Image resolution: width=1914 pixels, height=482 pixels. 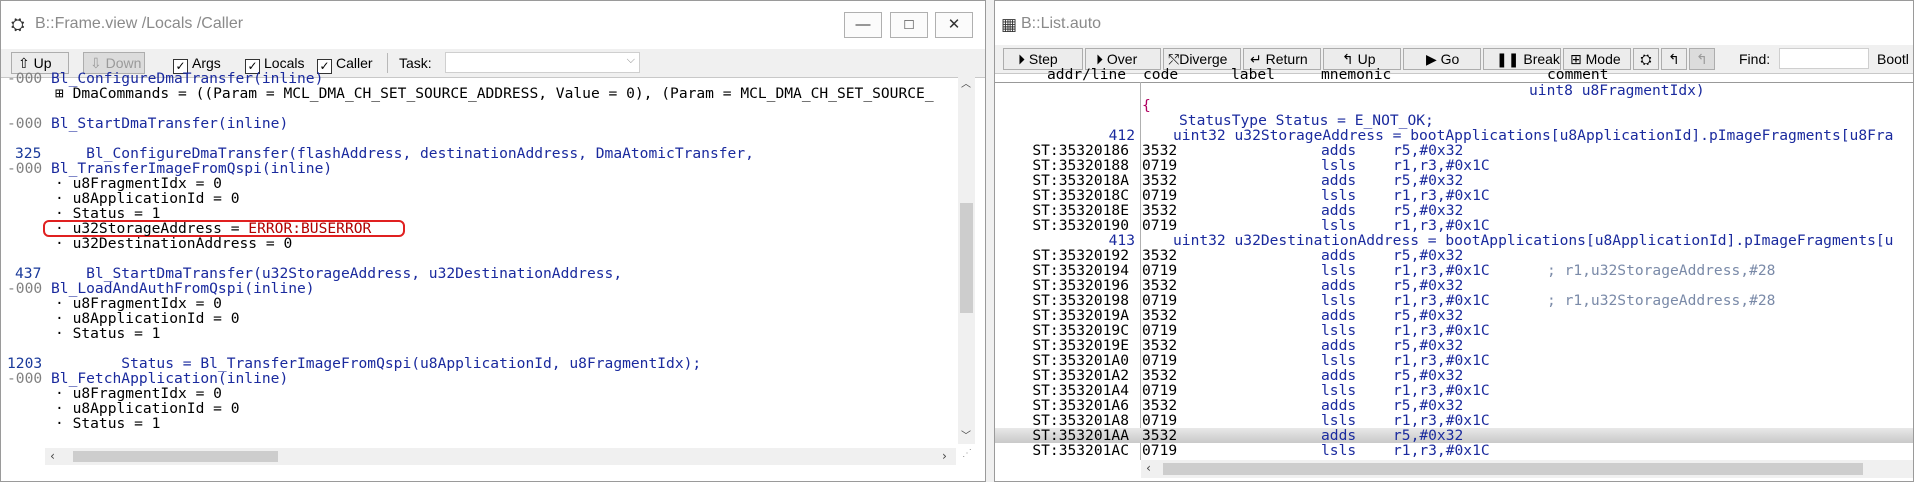 What do you see at coordinates (169, 123) in the screenshot?
I see `frame-function: Bl_StartDmaTransfer(inline)` at bounding box center [169, 123].